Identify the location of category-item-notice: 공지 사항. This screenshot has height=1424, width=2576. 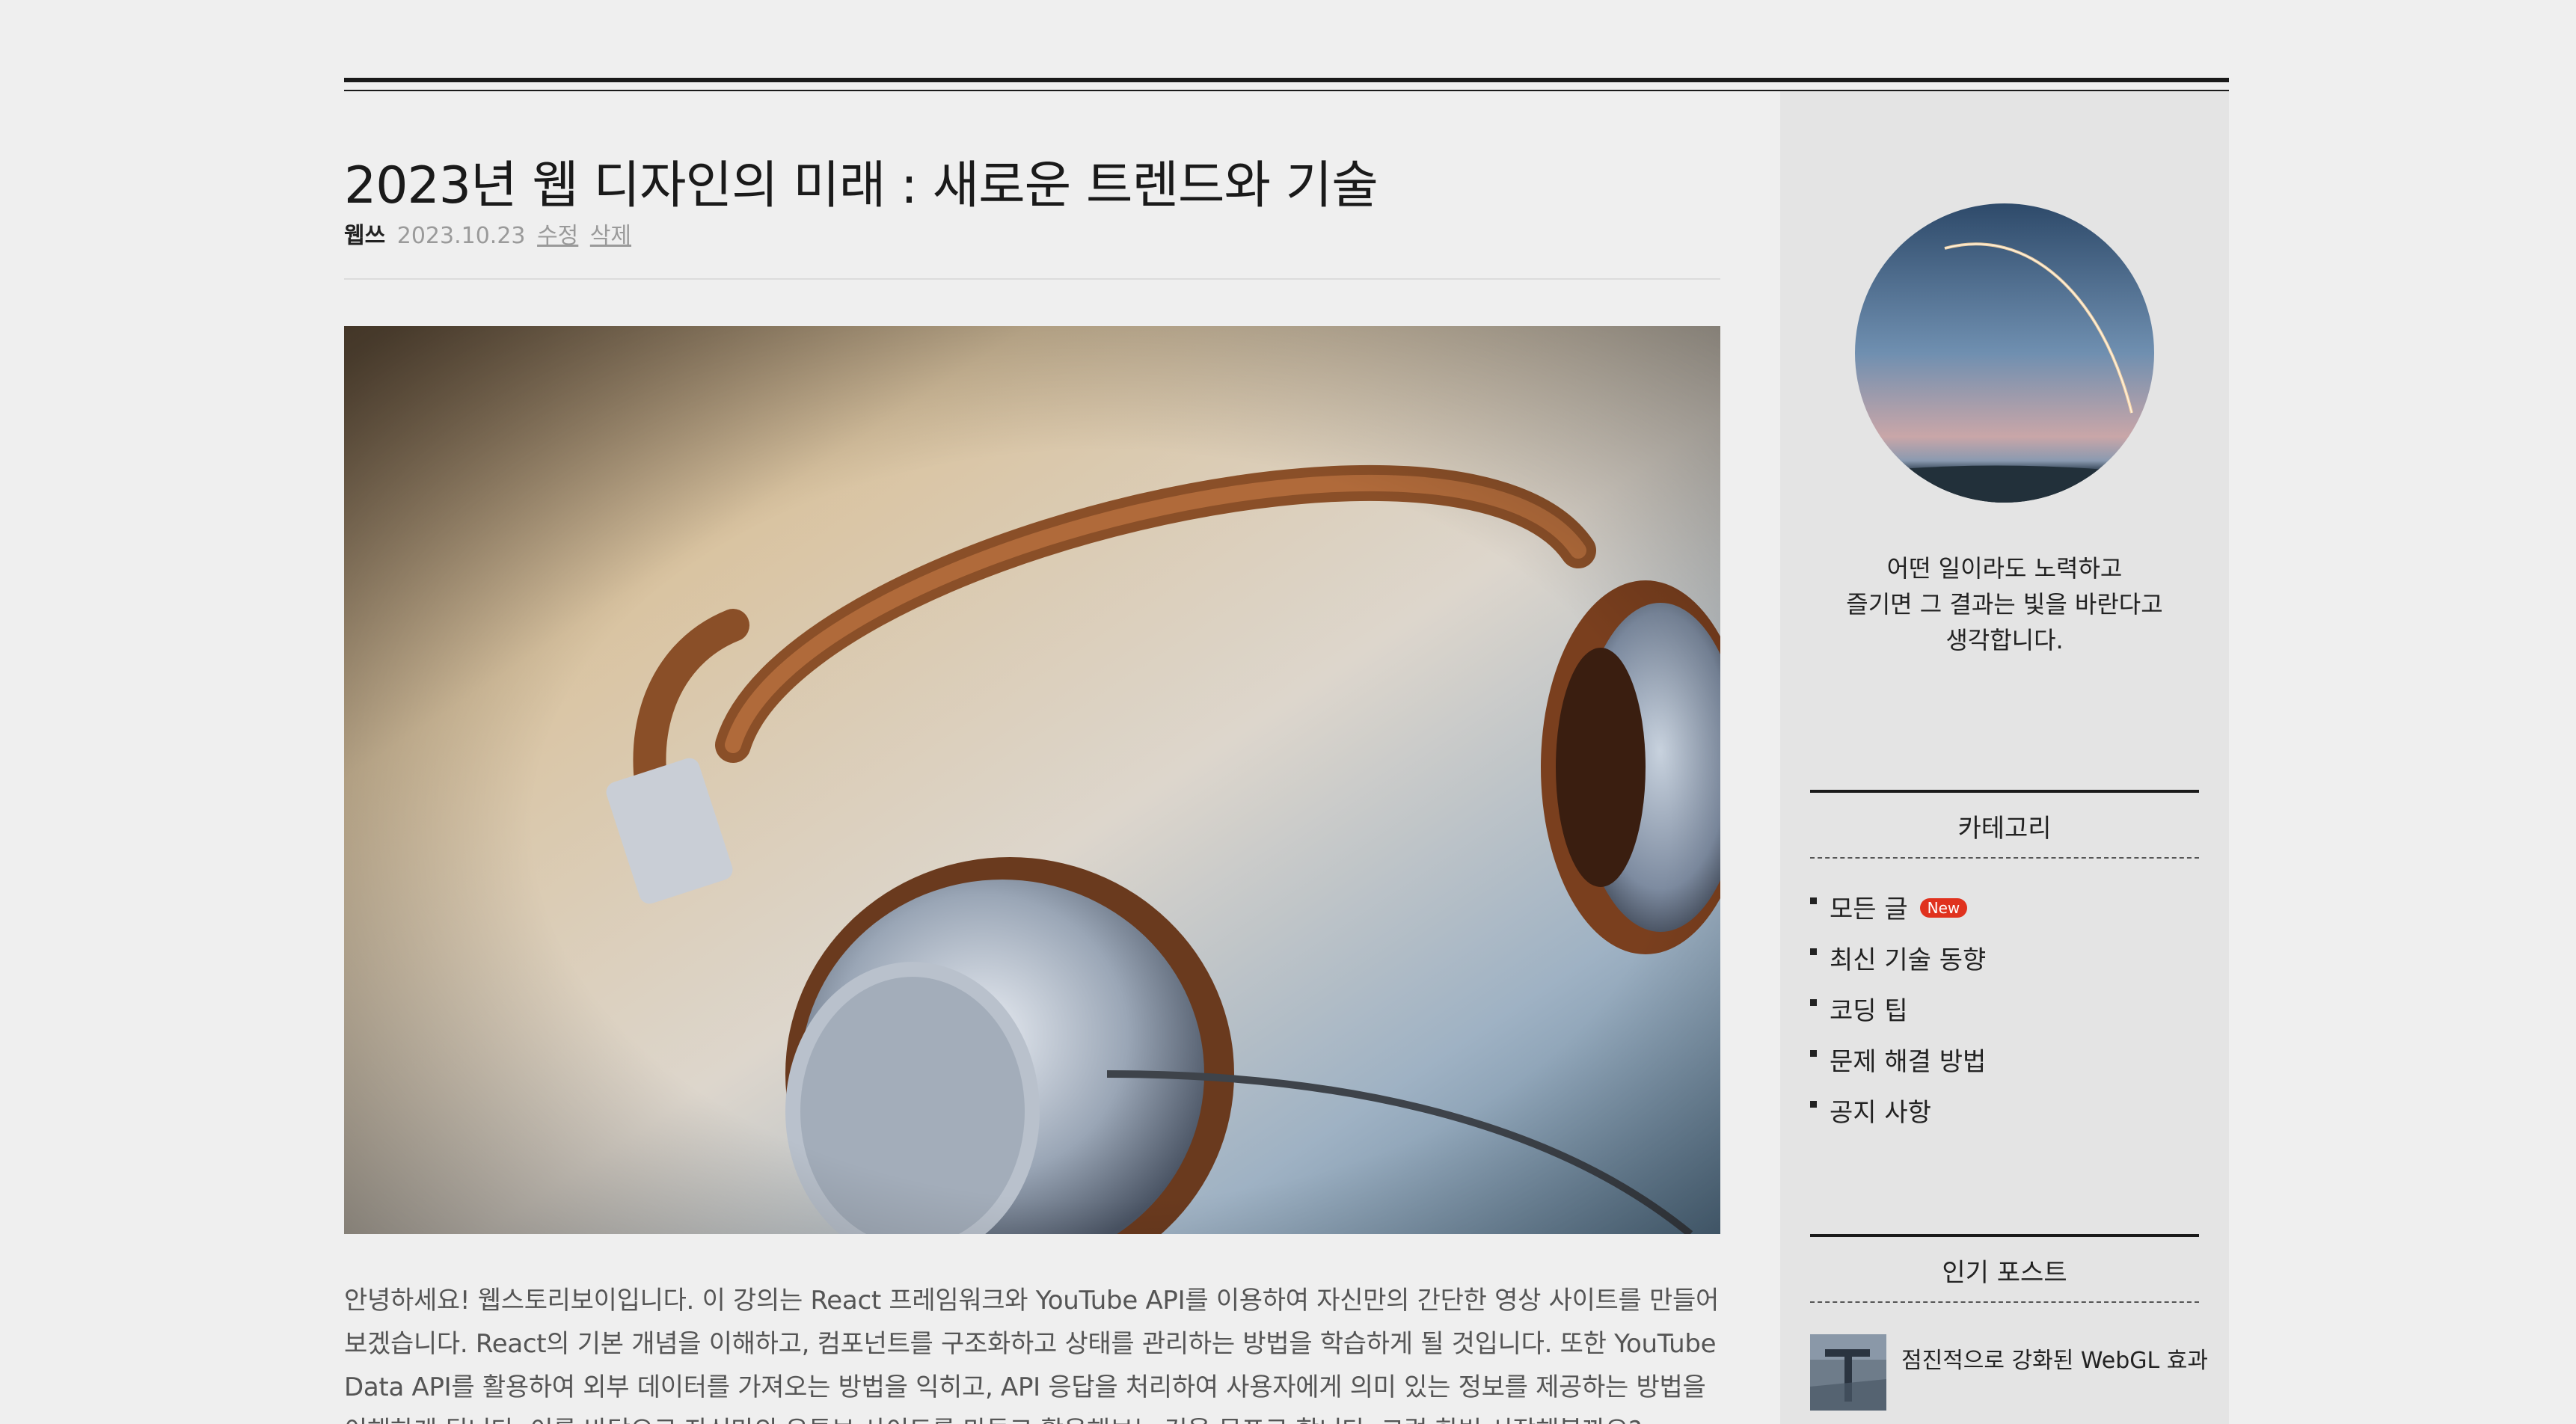
(2004, 1112).